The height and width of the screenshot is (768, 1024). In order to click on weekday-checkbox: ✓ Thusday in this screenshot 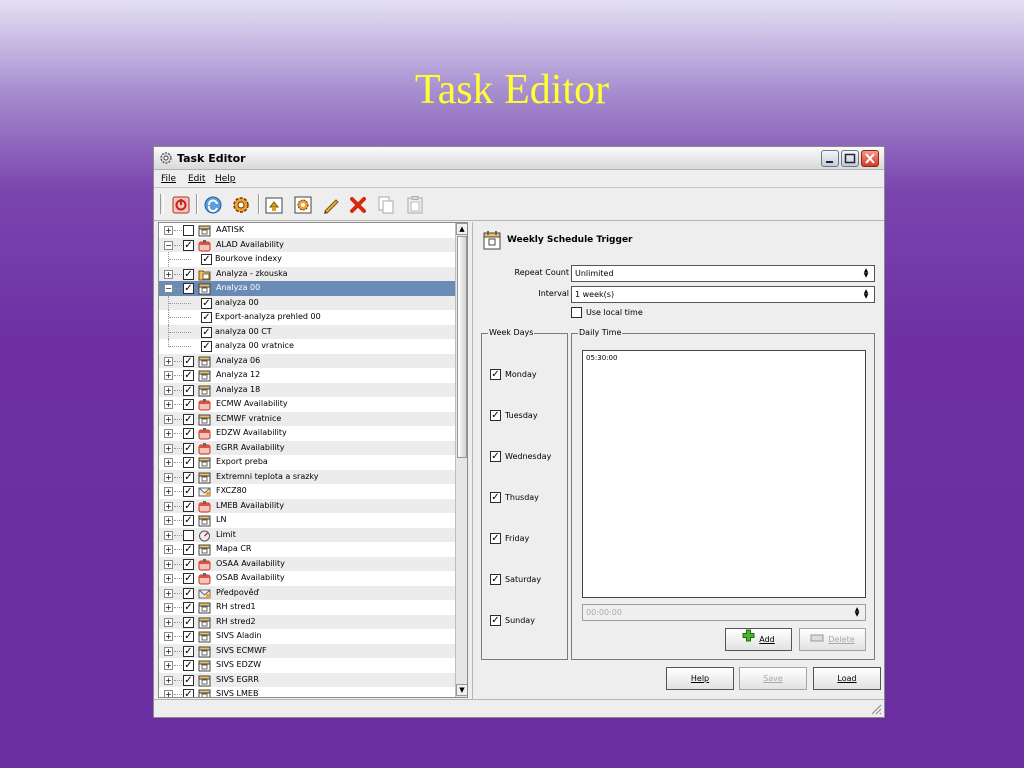, I will do `click(514, 497)`.